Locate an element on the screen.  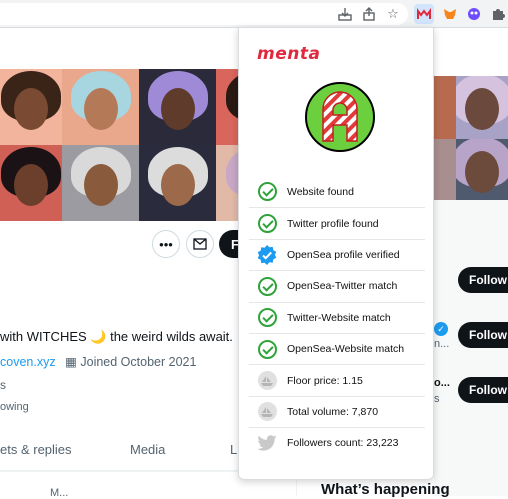
check-row-twitter: Twitter profile found is located at coordinates (337, 222).